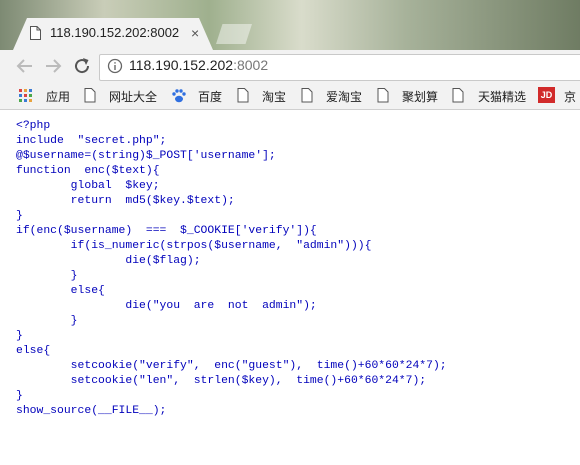  Describe the element at coordinates (344, 96) in the screenshot. I see `bookmark-aitaobao: 爱淘宝` at that location.